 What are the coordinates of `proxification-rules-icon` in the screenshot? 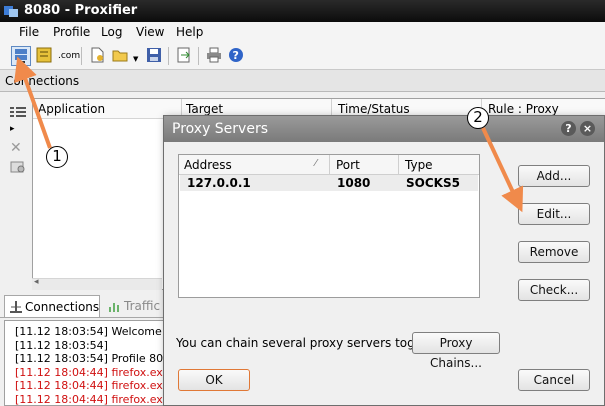 It's located at (45, 56).